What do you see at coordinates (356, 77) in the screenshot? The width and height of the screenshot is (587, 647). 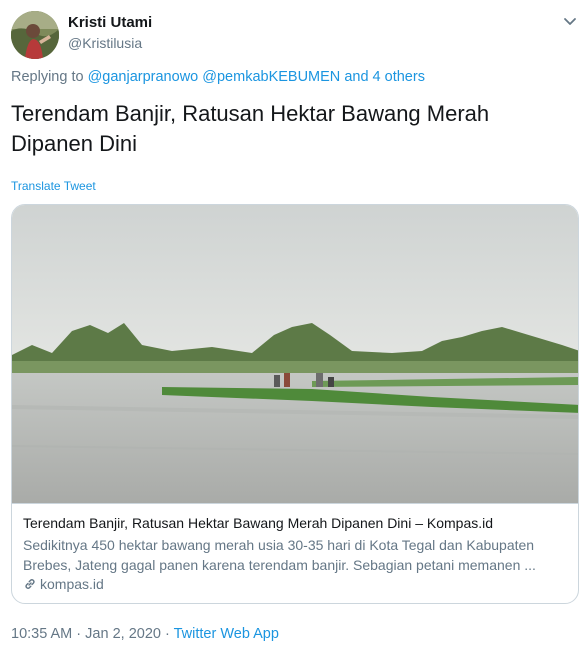 I see `replying-and: and` at bounding box center [356, 77].